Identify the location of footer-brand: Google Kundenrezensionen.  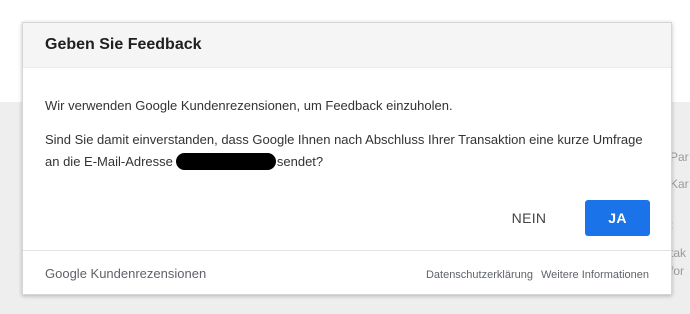
(126, 273).